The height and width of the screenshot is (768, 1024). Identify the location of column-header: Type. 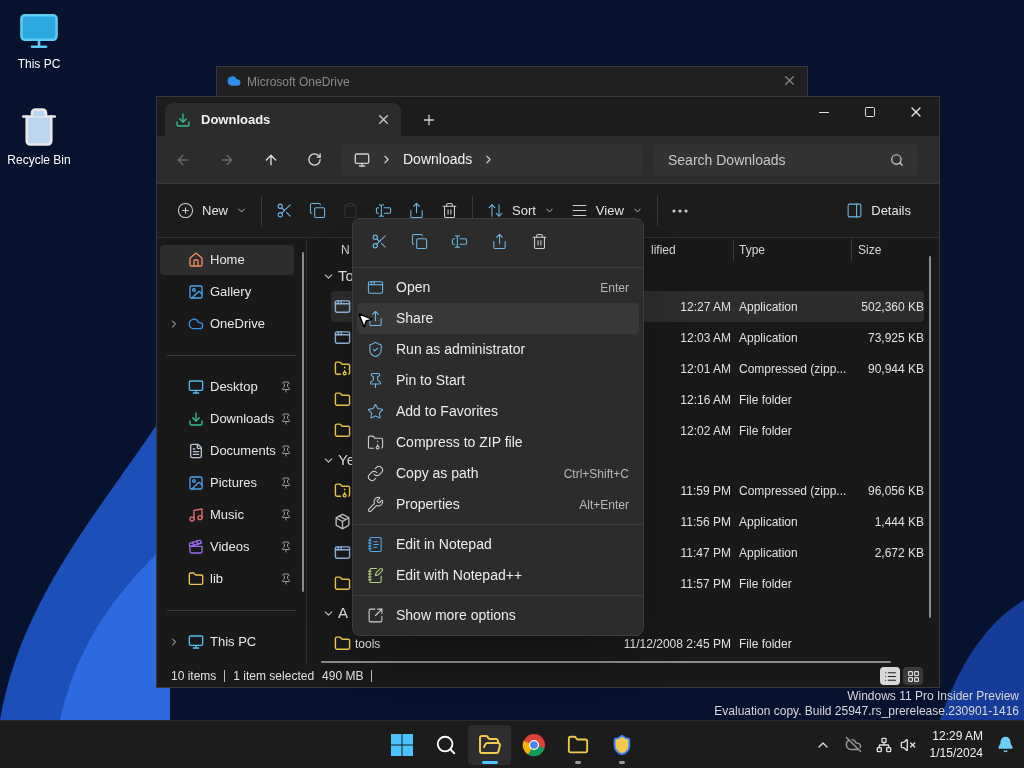
(752, 250).